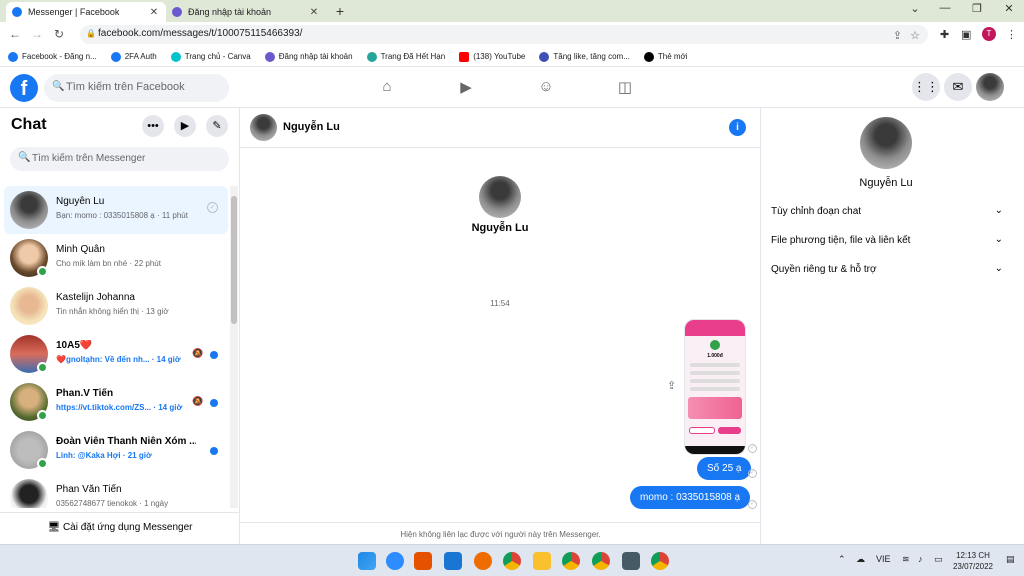 The image size is (1024, 576). What do you see at coordinates (217, 126) in the screenshot?
I see `new-message-icon: ✎` at bounding box center [217, 126].